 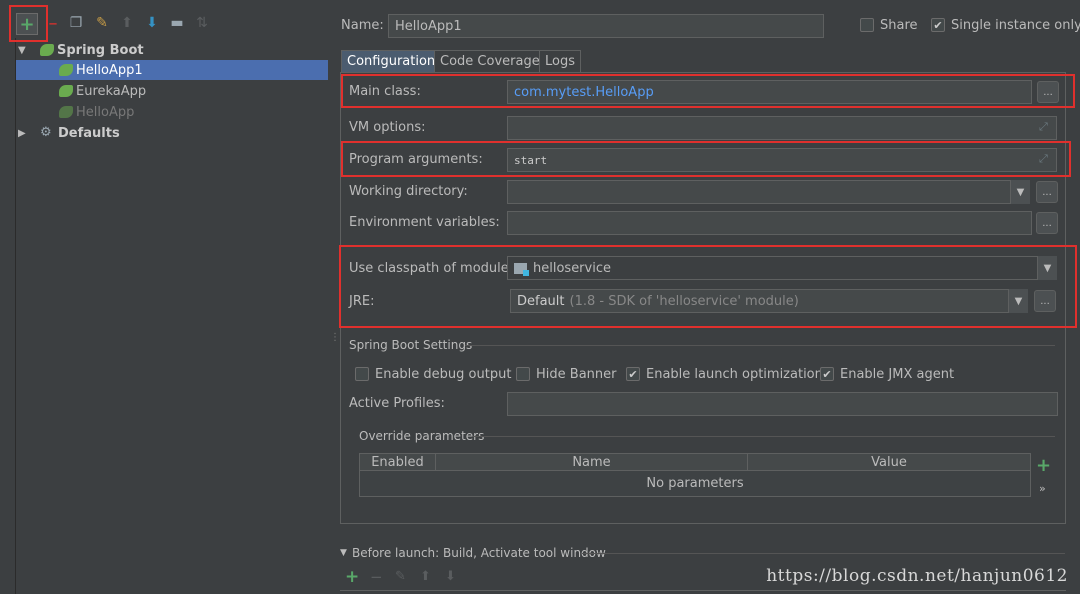 I want to click on sort-icon: ⇅, so click(x=202, y=23).